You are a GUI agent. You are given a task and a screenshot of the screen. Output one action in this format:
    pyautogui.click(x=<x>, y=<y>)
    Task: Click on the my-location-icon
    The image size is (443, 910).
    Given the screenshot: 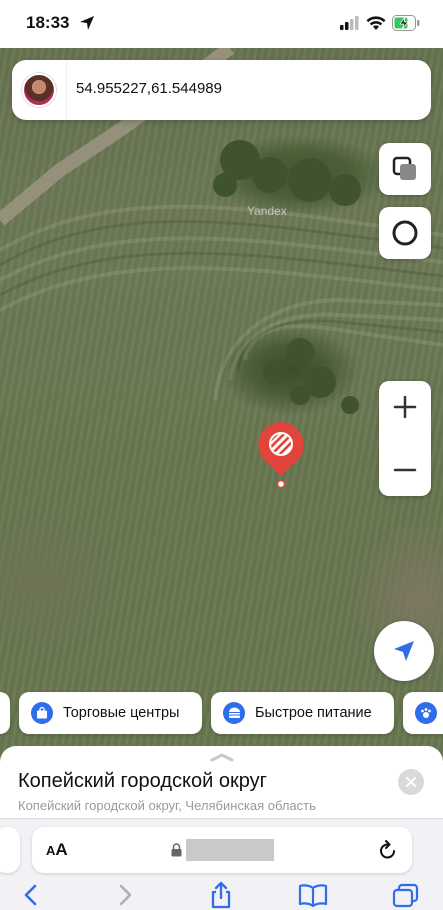 What is the action you would take?
    pyautogui.click(x=404, y=651)
    